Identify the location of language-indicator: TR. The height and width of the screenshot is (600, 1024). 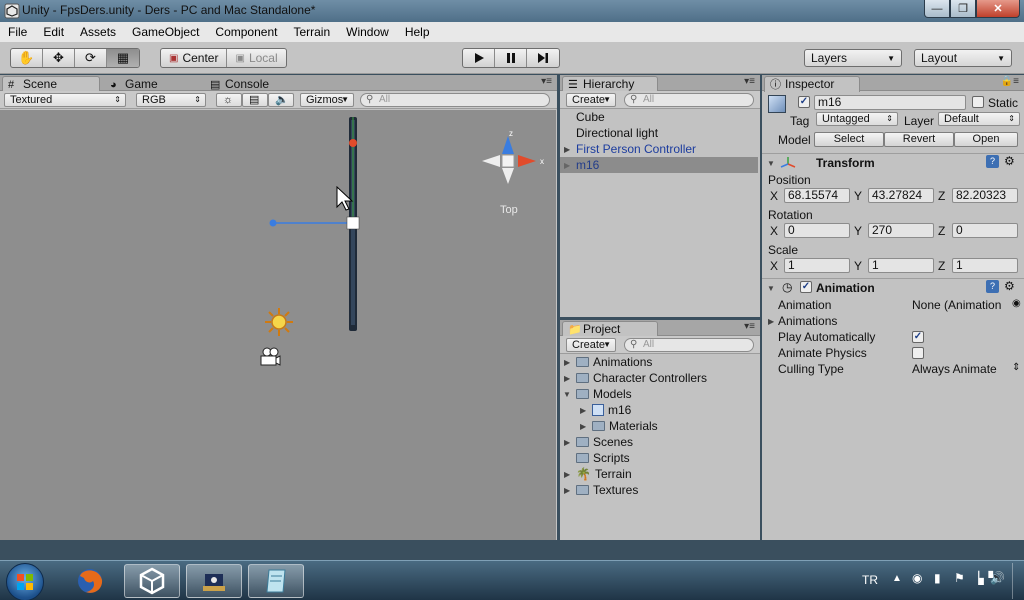
(870, 580).